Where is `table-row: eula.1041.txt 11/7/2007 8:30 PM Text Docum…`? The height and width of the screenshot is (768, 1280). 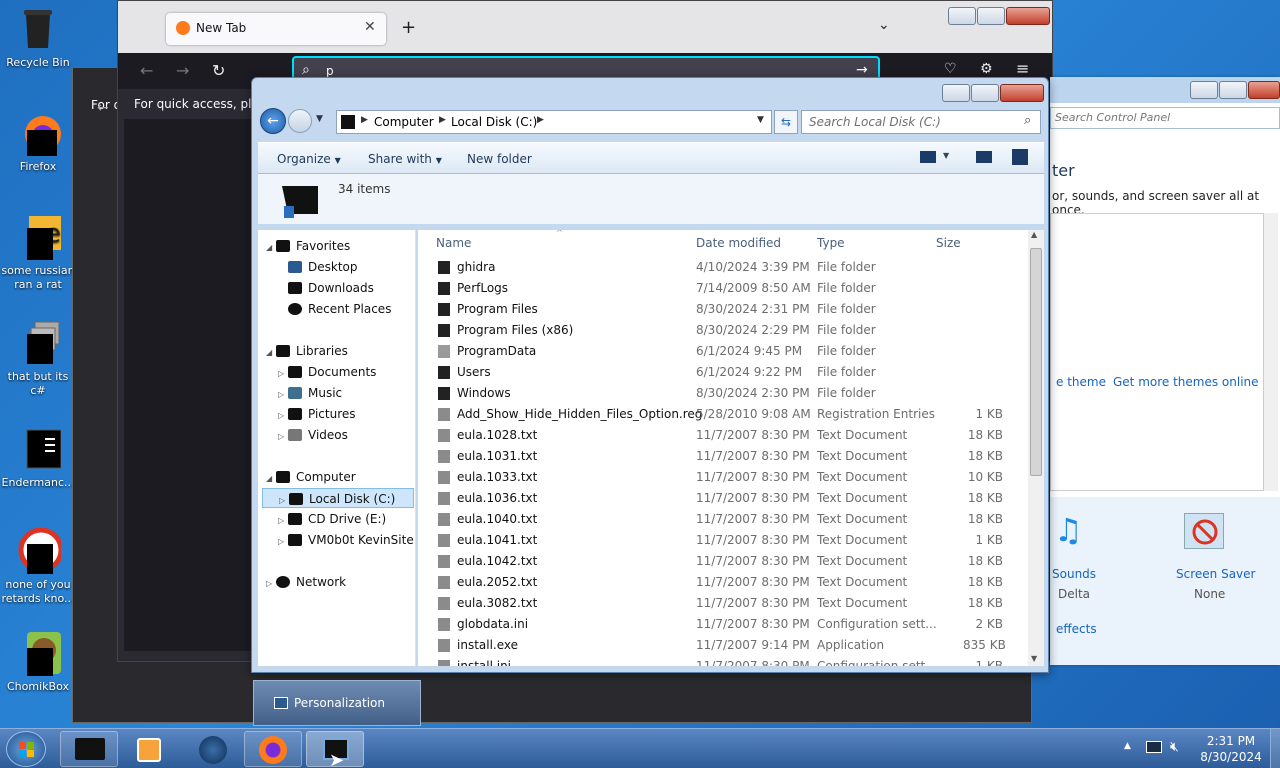
table-row: eula.1041.txt 11/7/2007 8:30 PM Text Docum… is located at coordinates (727, 540).